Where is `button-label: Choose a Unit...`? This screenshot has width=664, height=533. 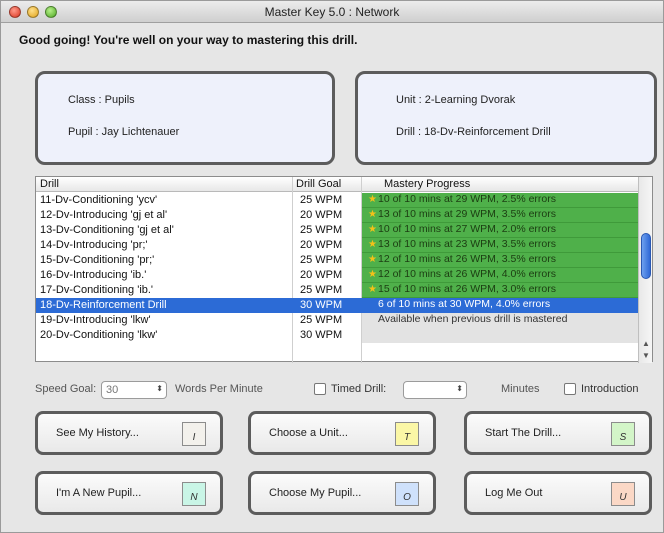
button-label: Choose a Unit... is located at coordinates (308, 433).